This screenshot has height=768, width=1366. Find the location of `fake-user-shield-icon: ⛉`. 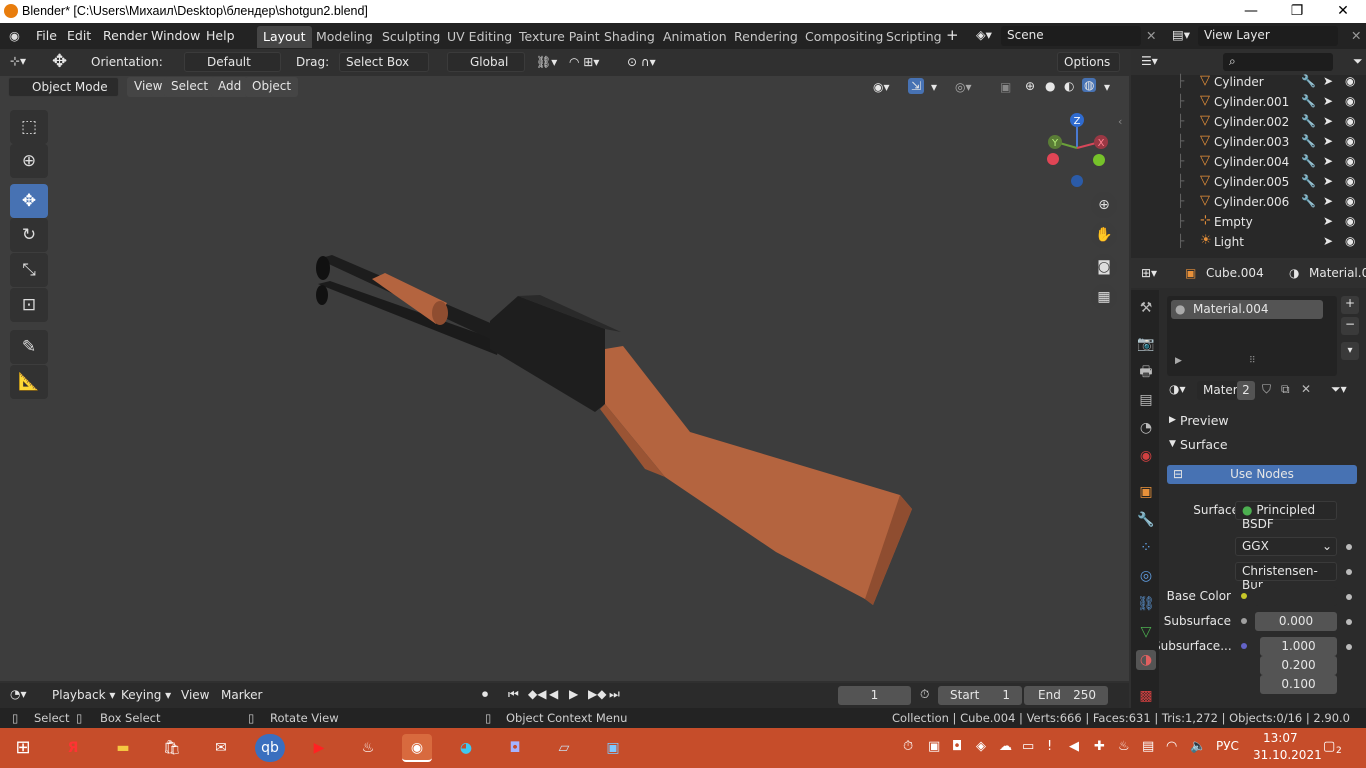

fake-user-shield-icon: ⛉ is located at coordinates (1266, 389).